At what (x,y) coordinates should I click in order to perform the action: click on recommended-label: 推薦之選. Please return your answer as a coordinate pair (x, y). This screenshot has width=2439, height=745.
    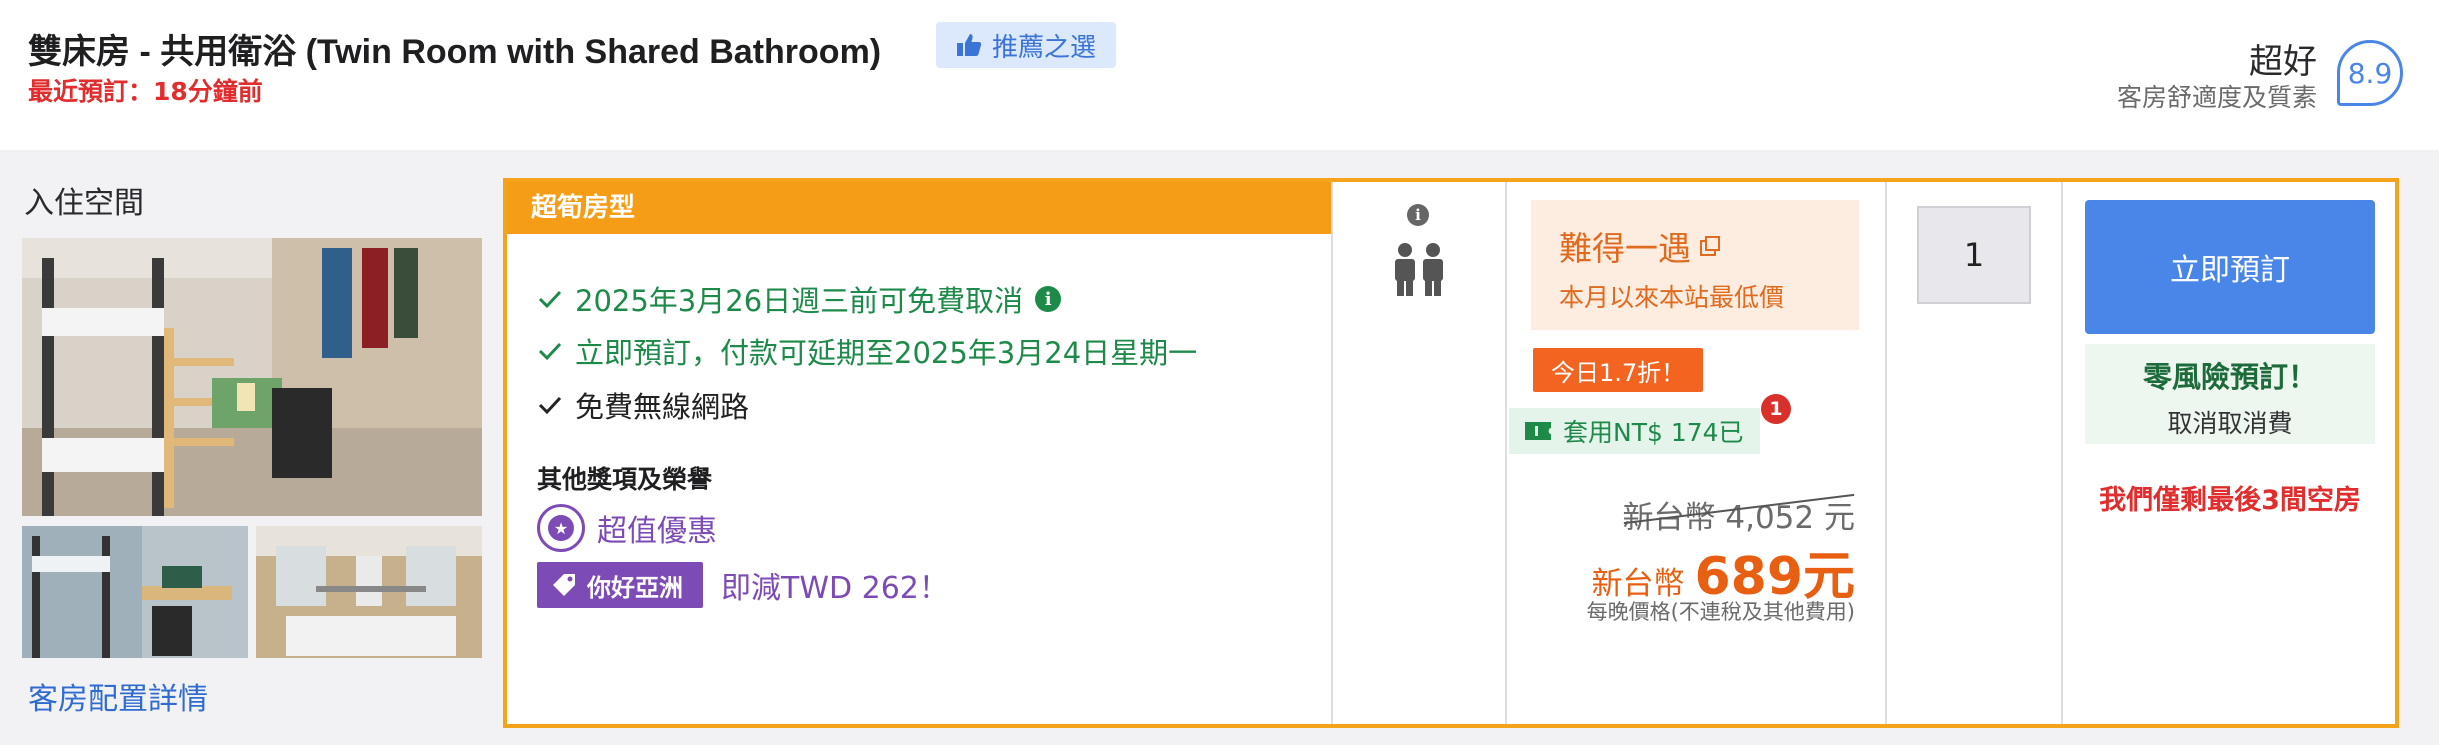
    Looking at the image, I should click on (1044, 47).